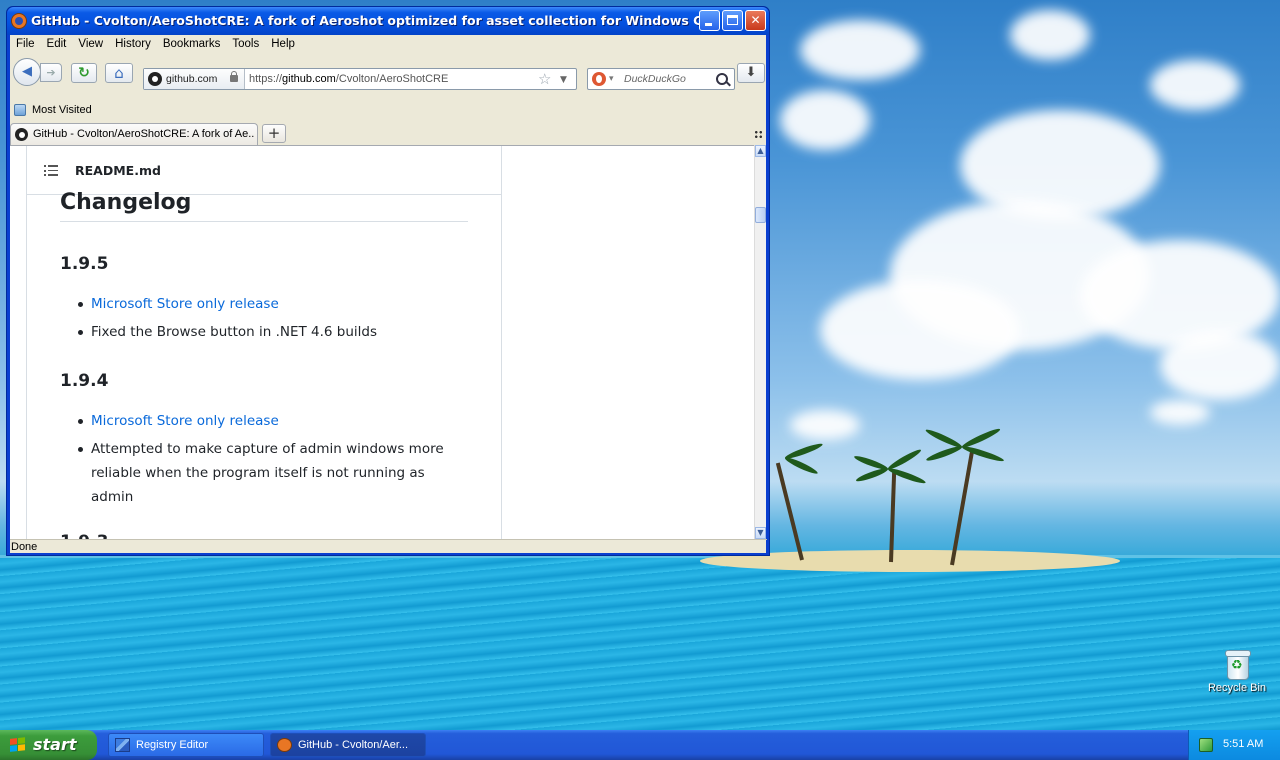 The height and width of the screenshot is (760, 1280). Describe the element at coordinates (1237, 664) in the screenshot. I see `recycle-bin-icon: ♻` at that location.